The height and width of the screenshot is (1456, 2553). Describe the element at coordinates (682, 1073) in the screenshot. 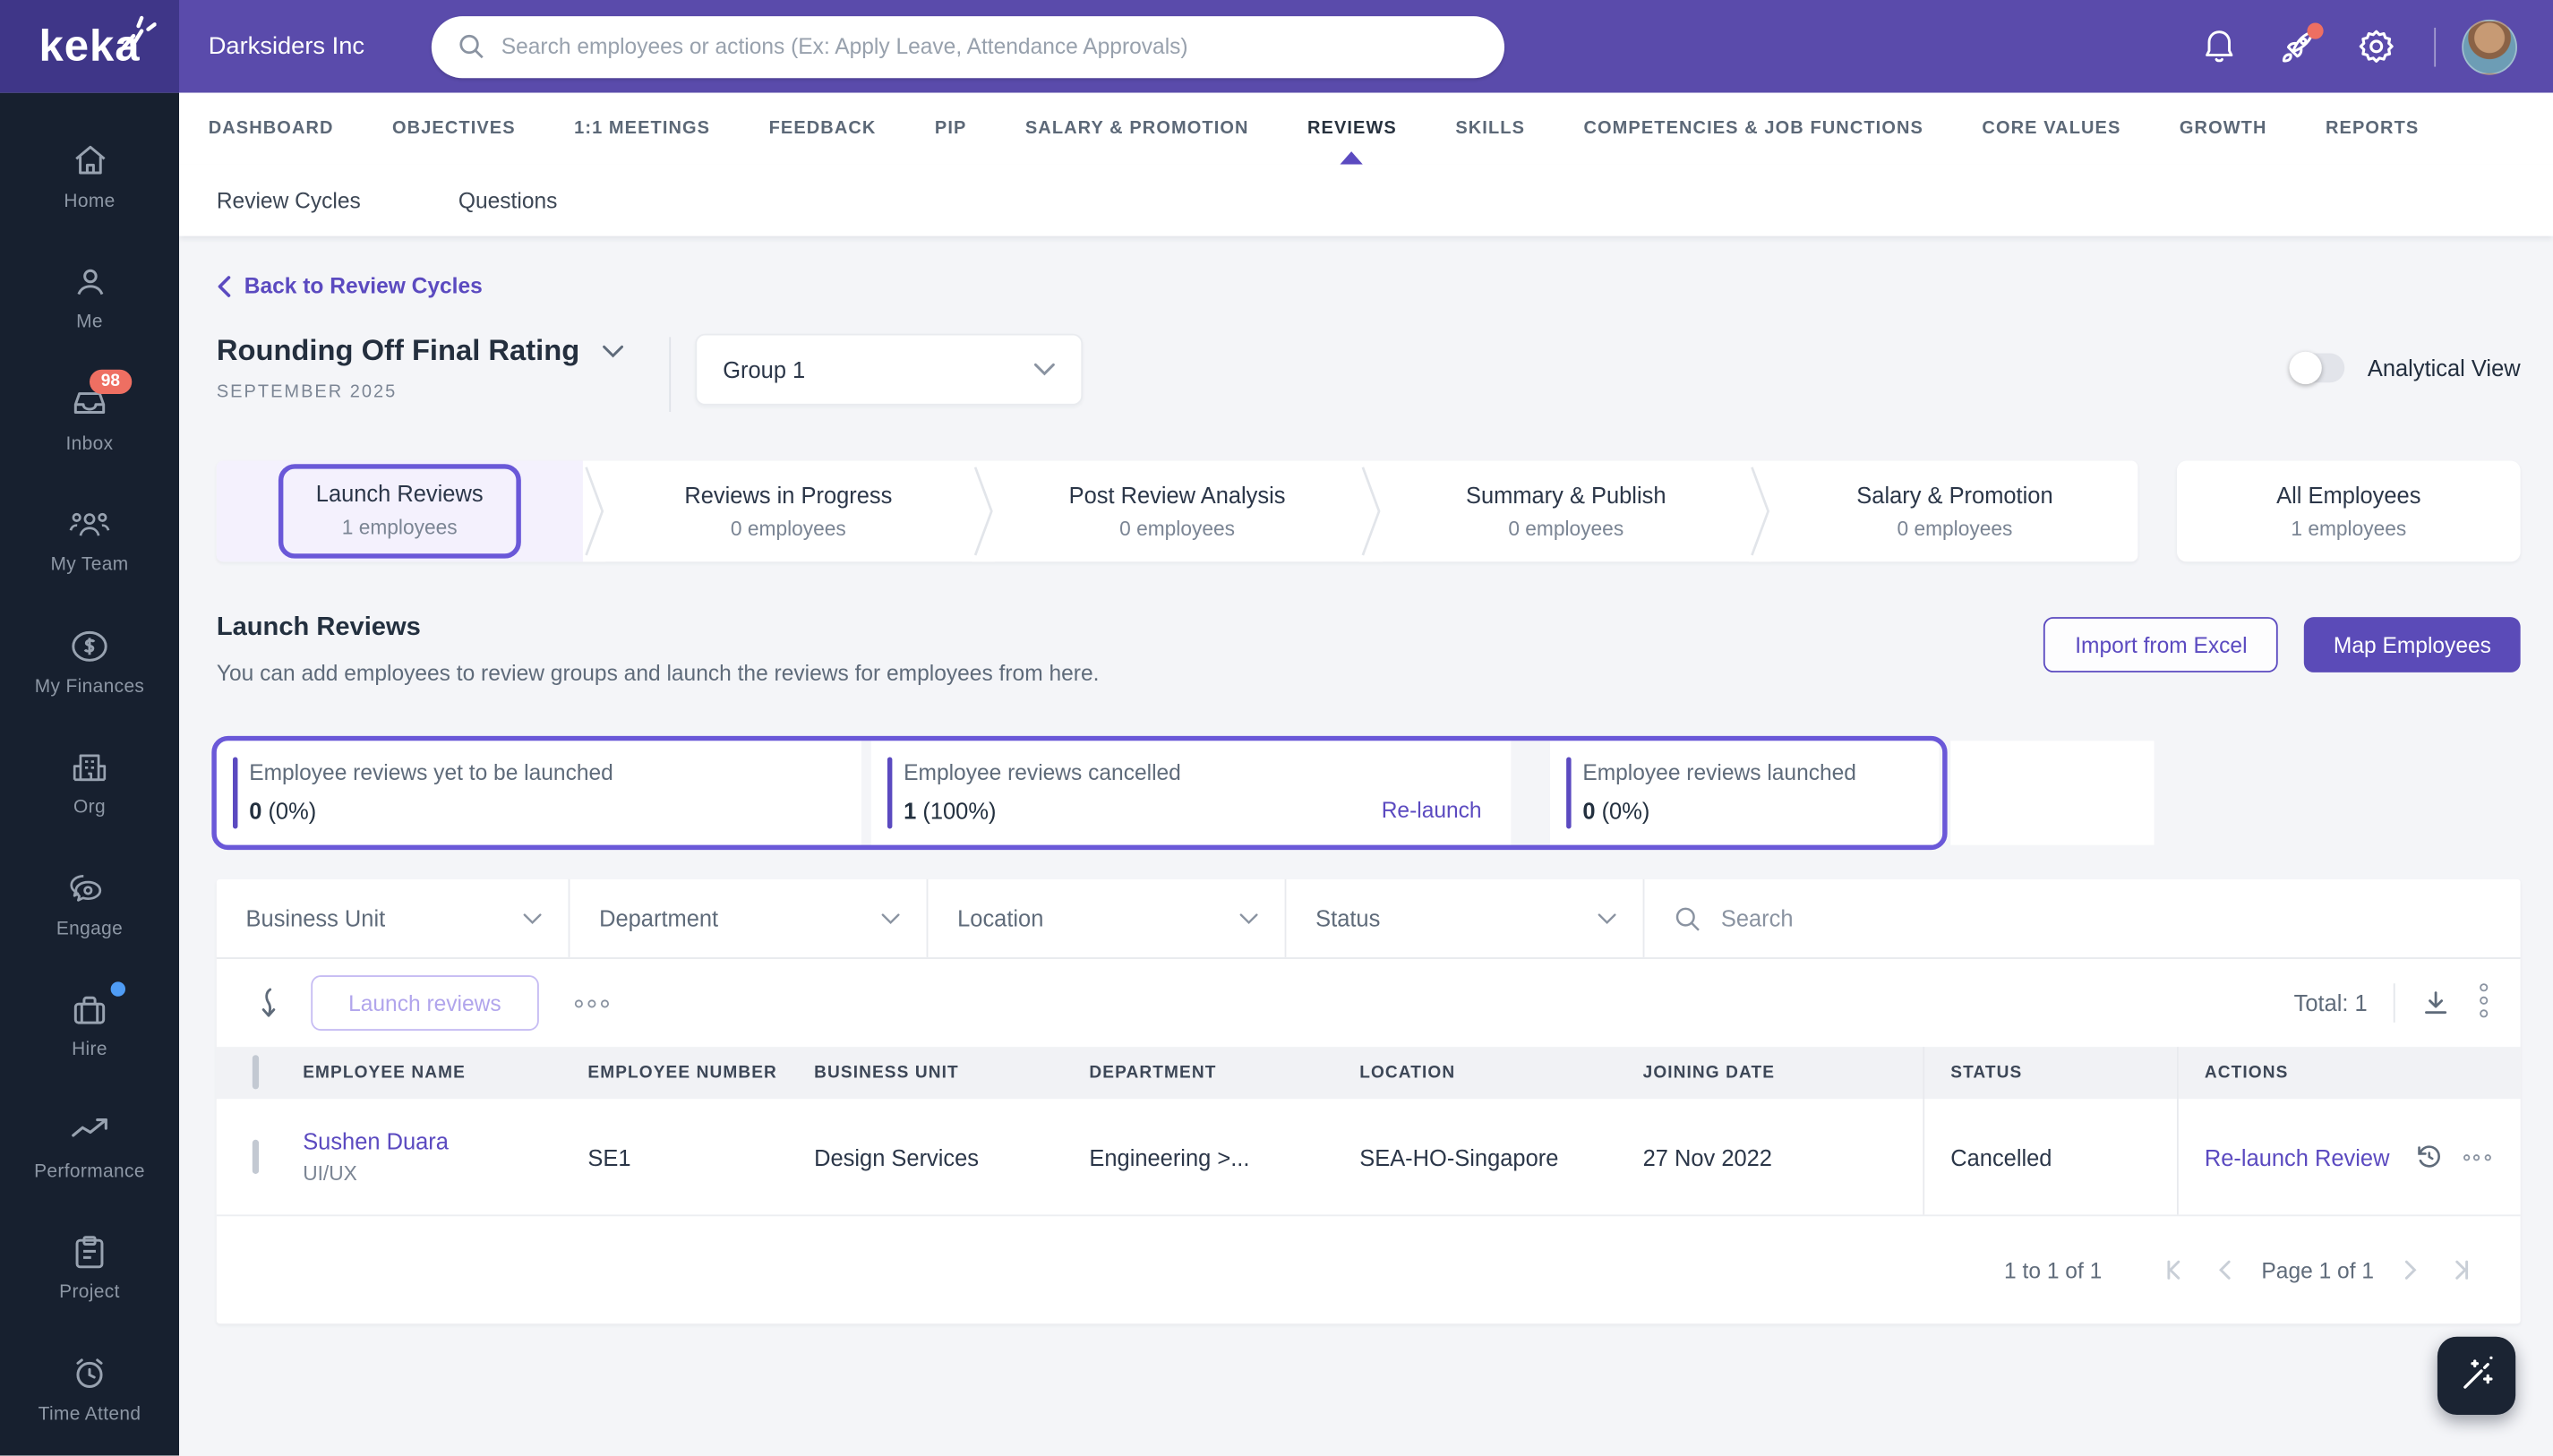

I see `column-header-employee-number: EMPLOYEE NUMBER` at that location.